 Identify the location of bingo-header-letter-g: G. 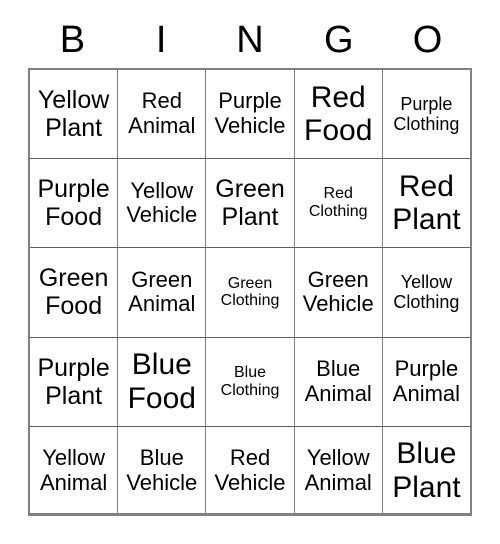
(339, 40).